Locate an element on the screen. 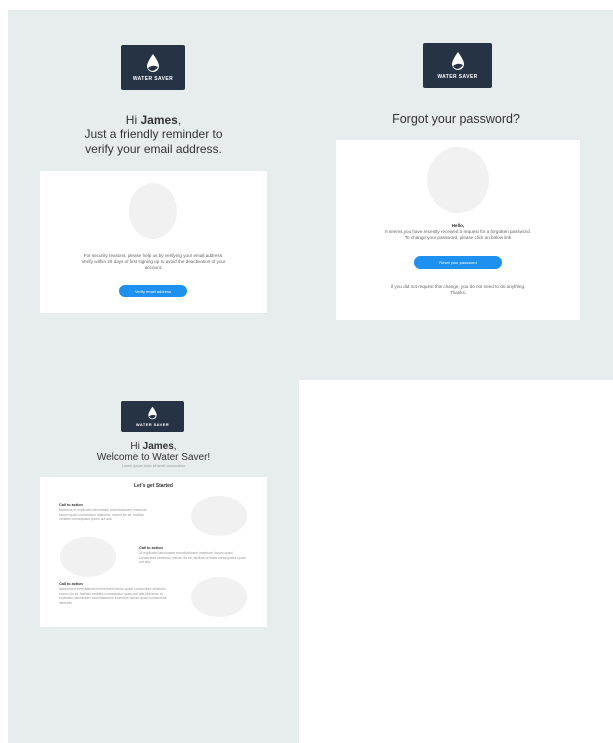 The width and height of the screenshot is (613, 743). reset-password-button: Reset your password is located at coordinates (458, 262).